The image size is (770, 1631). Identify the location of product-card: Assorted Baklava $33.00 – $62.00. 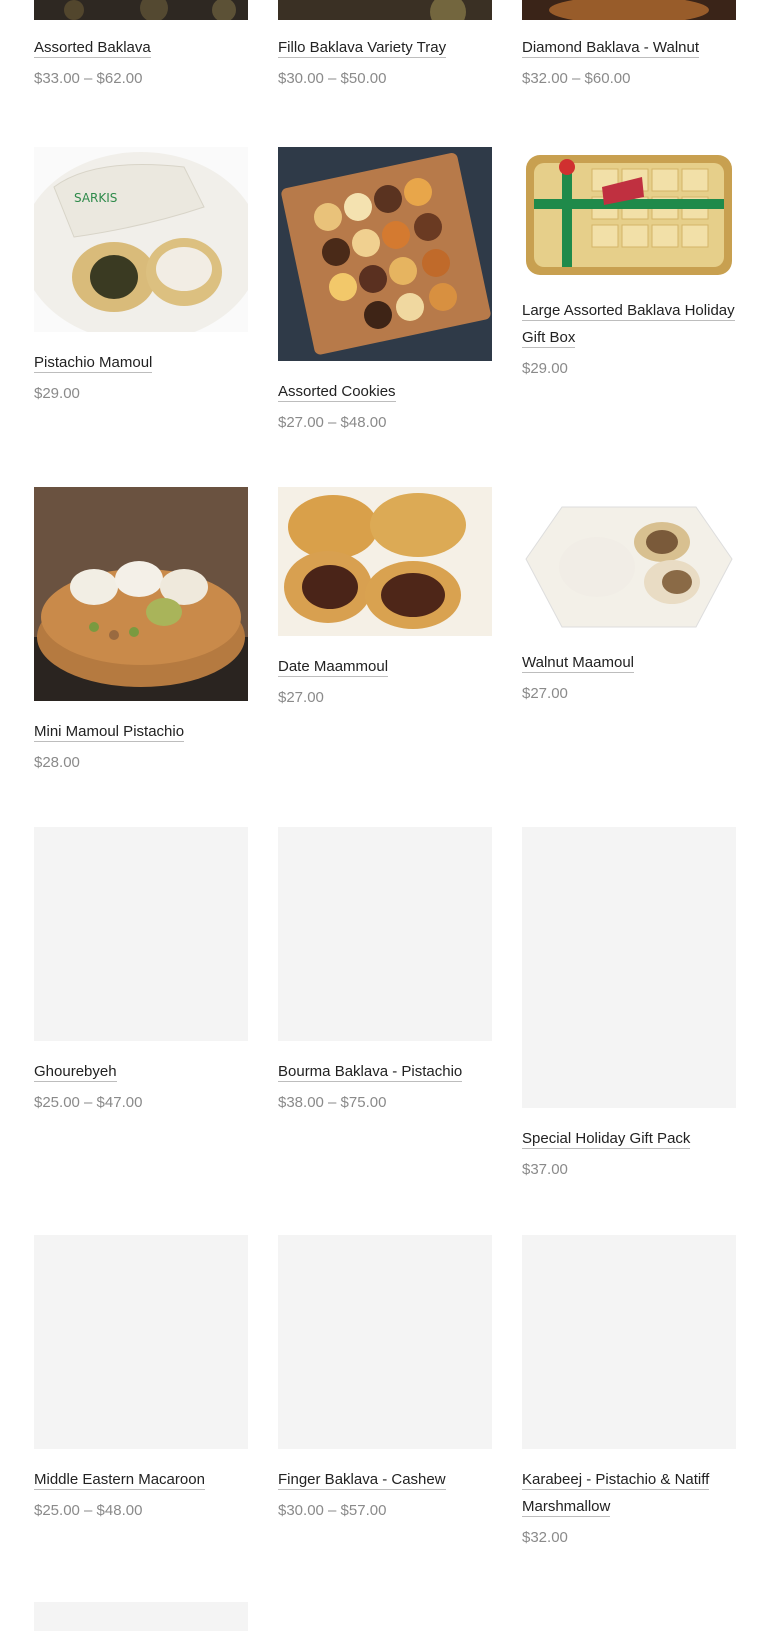
(141, 44).